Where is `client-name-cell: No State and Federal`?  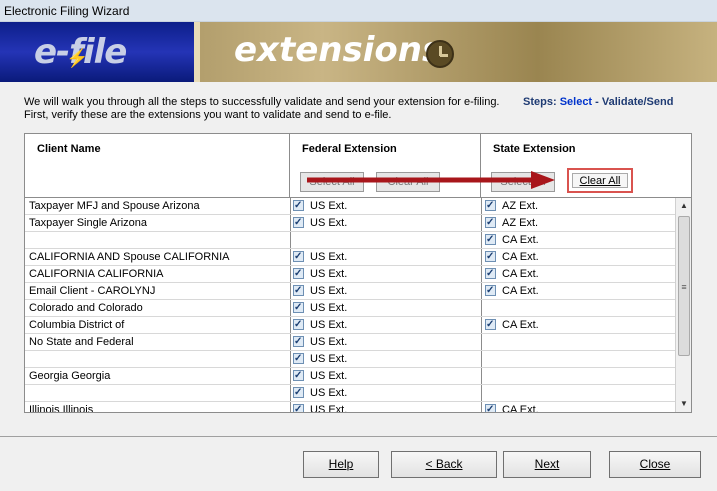
client-name-cell: No State and Federal is located at coordinates (81, 342).